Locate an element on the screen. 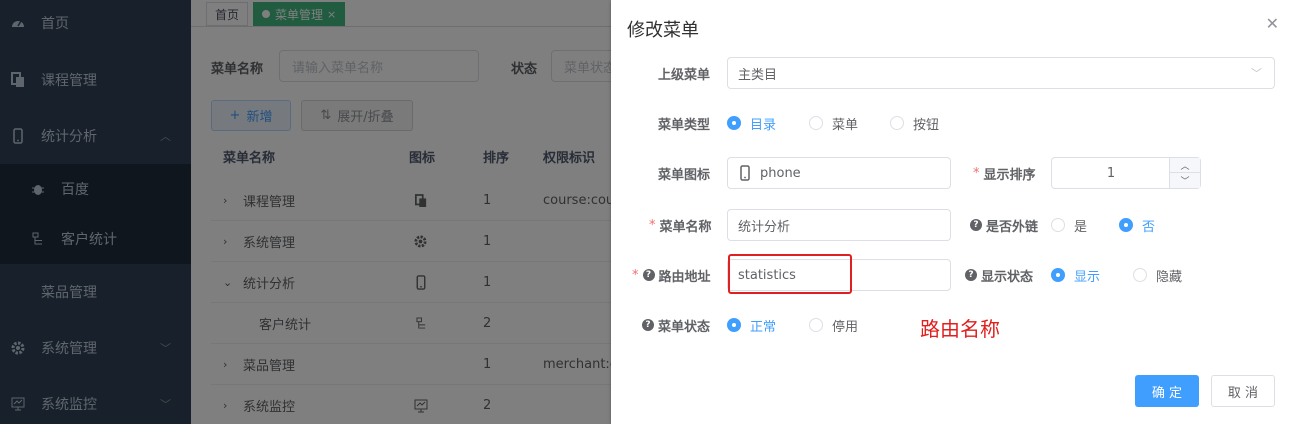 This screenshot has height=424, width=1295. menu-type-radio-directory: 目录 is located at coordinates (751, 123).